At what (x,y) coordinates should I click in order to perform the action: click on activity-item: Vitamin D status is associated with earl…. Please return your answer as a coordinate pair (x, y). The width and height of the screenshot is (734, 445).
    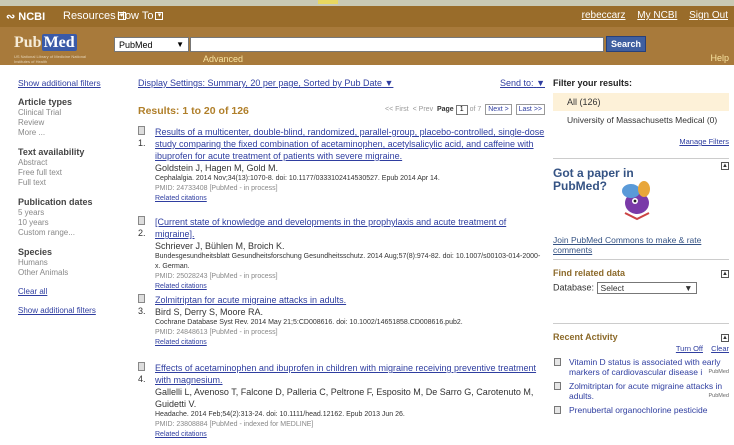
    Looking at the image, I should click on (641, 367).